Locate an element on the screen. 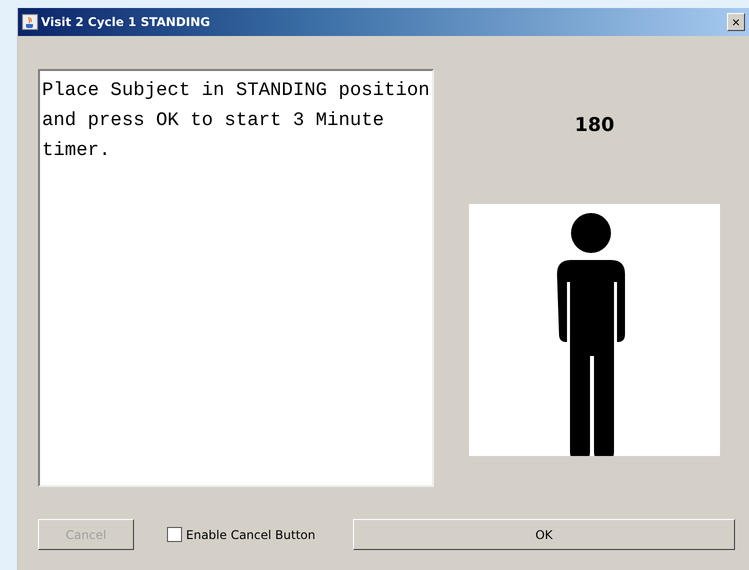 This screenshot has width=749, height=570. close-button: × is located at coordinates (736, 22).